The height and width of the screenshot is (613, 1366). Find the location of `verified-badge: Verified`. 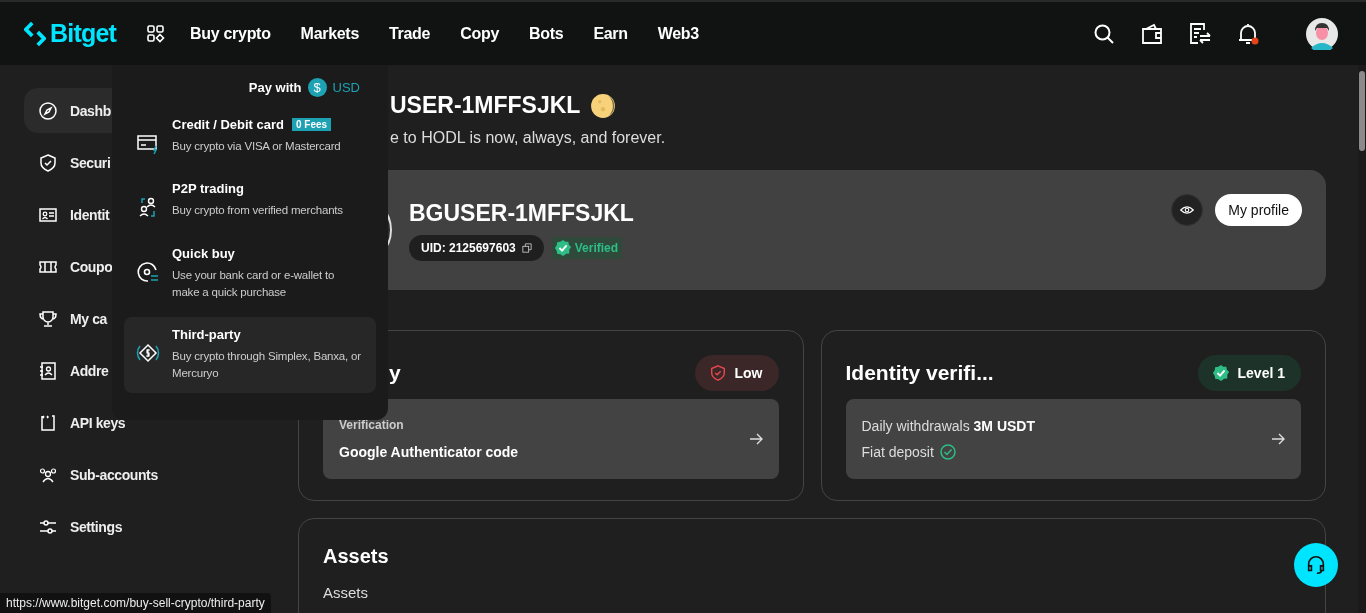

verified-badge: Verified is located at coordinates (587, 247).